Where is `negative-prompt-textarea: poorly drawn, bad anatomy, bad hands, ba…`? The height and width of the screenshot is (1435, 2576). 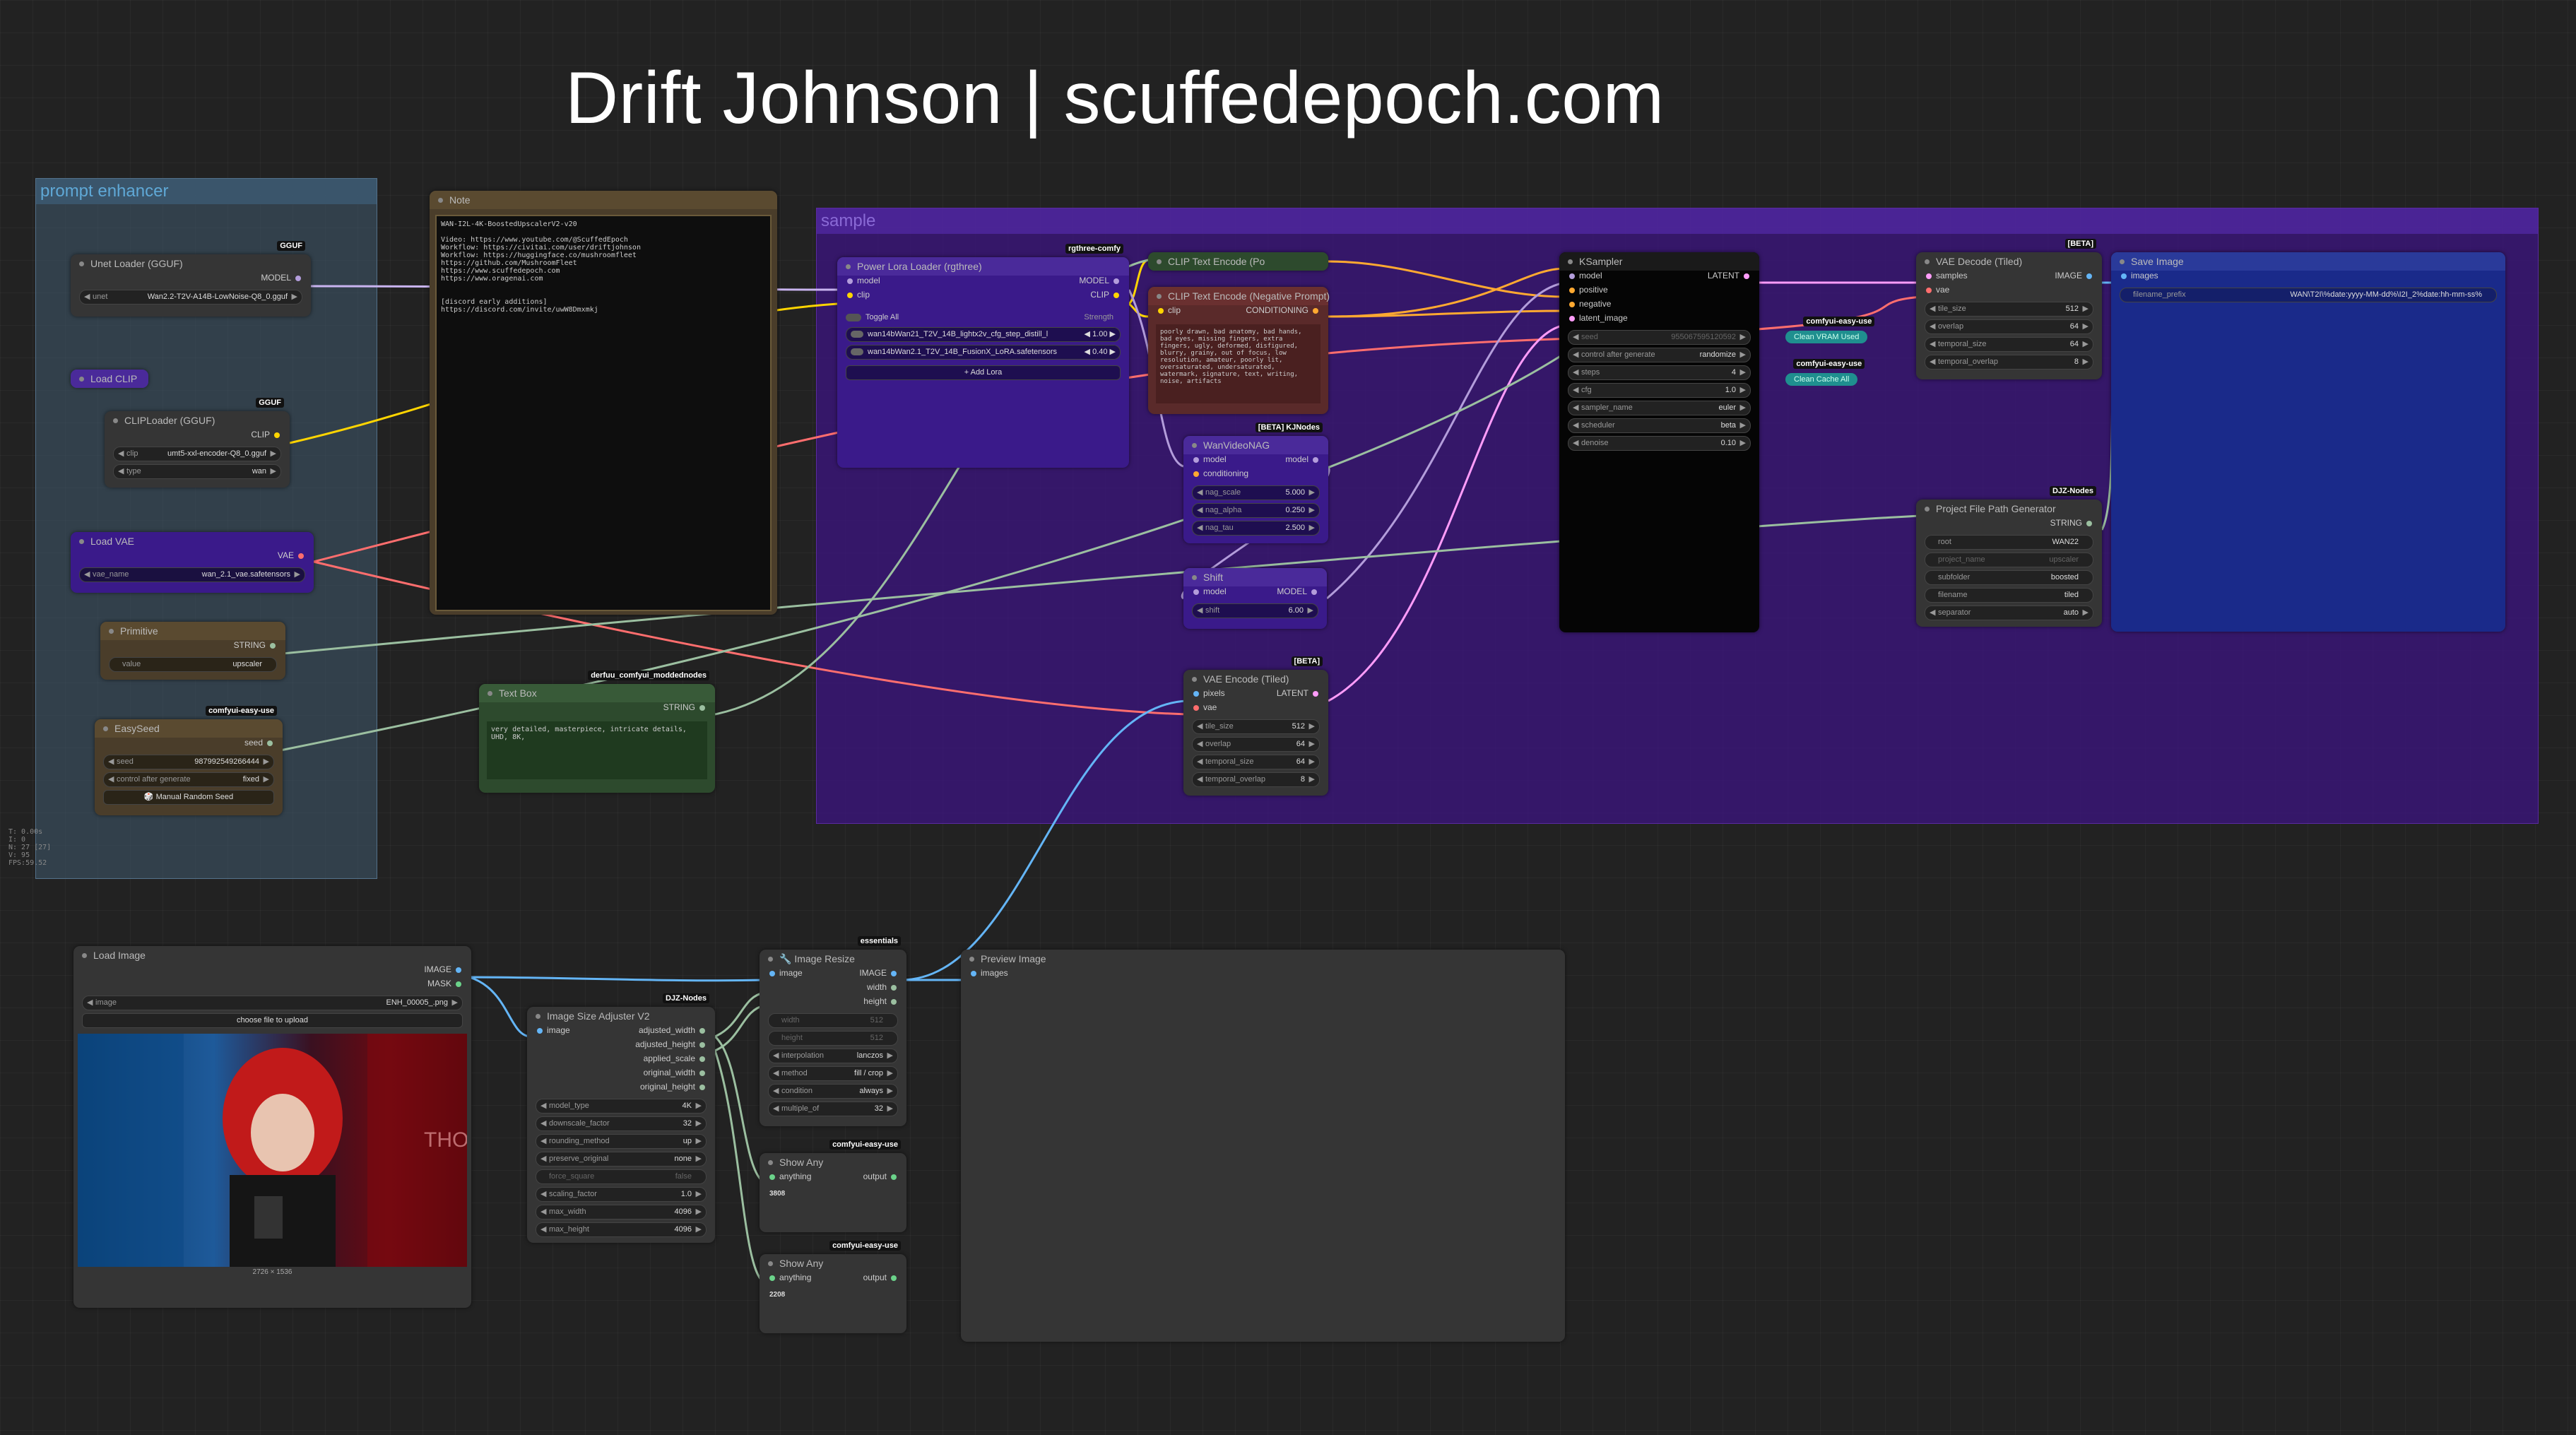
negative-prompt-textarea: poorly drawn, bad anatomy, bad hands, ba… is located at coordinates (1238, 364).